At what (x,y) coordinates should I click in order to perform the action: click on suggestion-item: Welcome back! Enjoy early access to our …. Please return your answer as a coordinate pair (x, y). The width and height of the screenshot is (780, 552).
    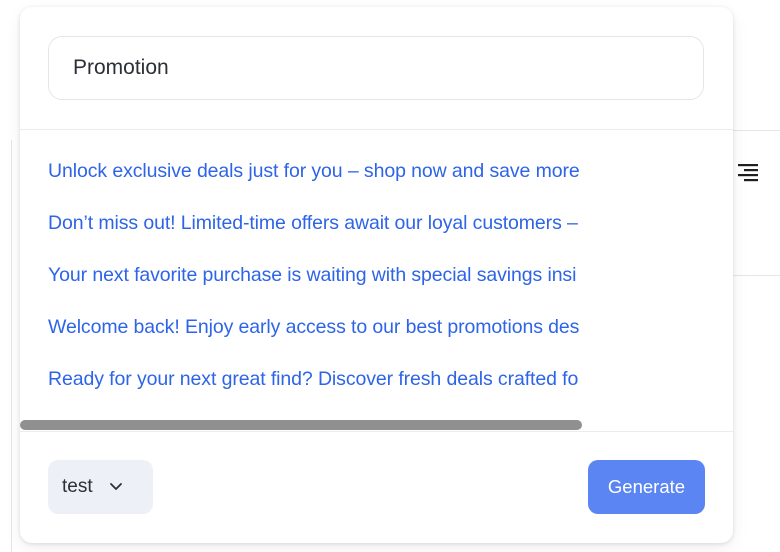
    Looking at the image, I should click on (313, 327).